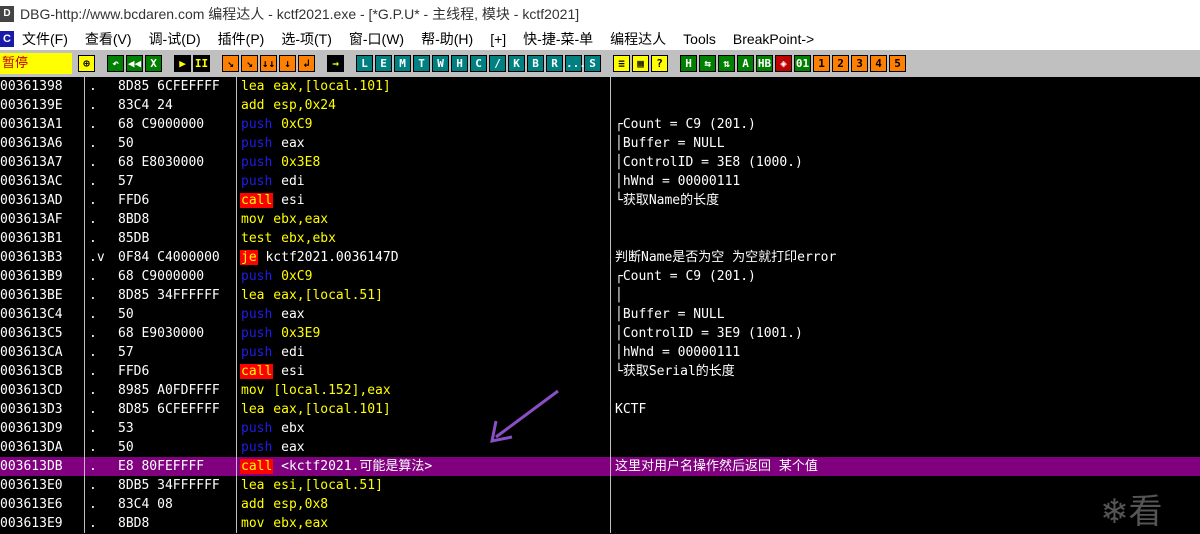 Image resolution: width=1200 pixels, height=534 pixels. I want to click on step-into-button: ↘, so click(230, 63).